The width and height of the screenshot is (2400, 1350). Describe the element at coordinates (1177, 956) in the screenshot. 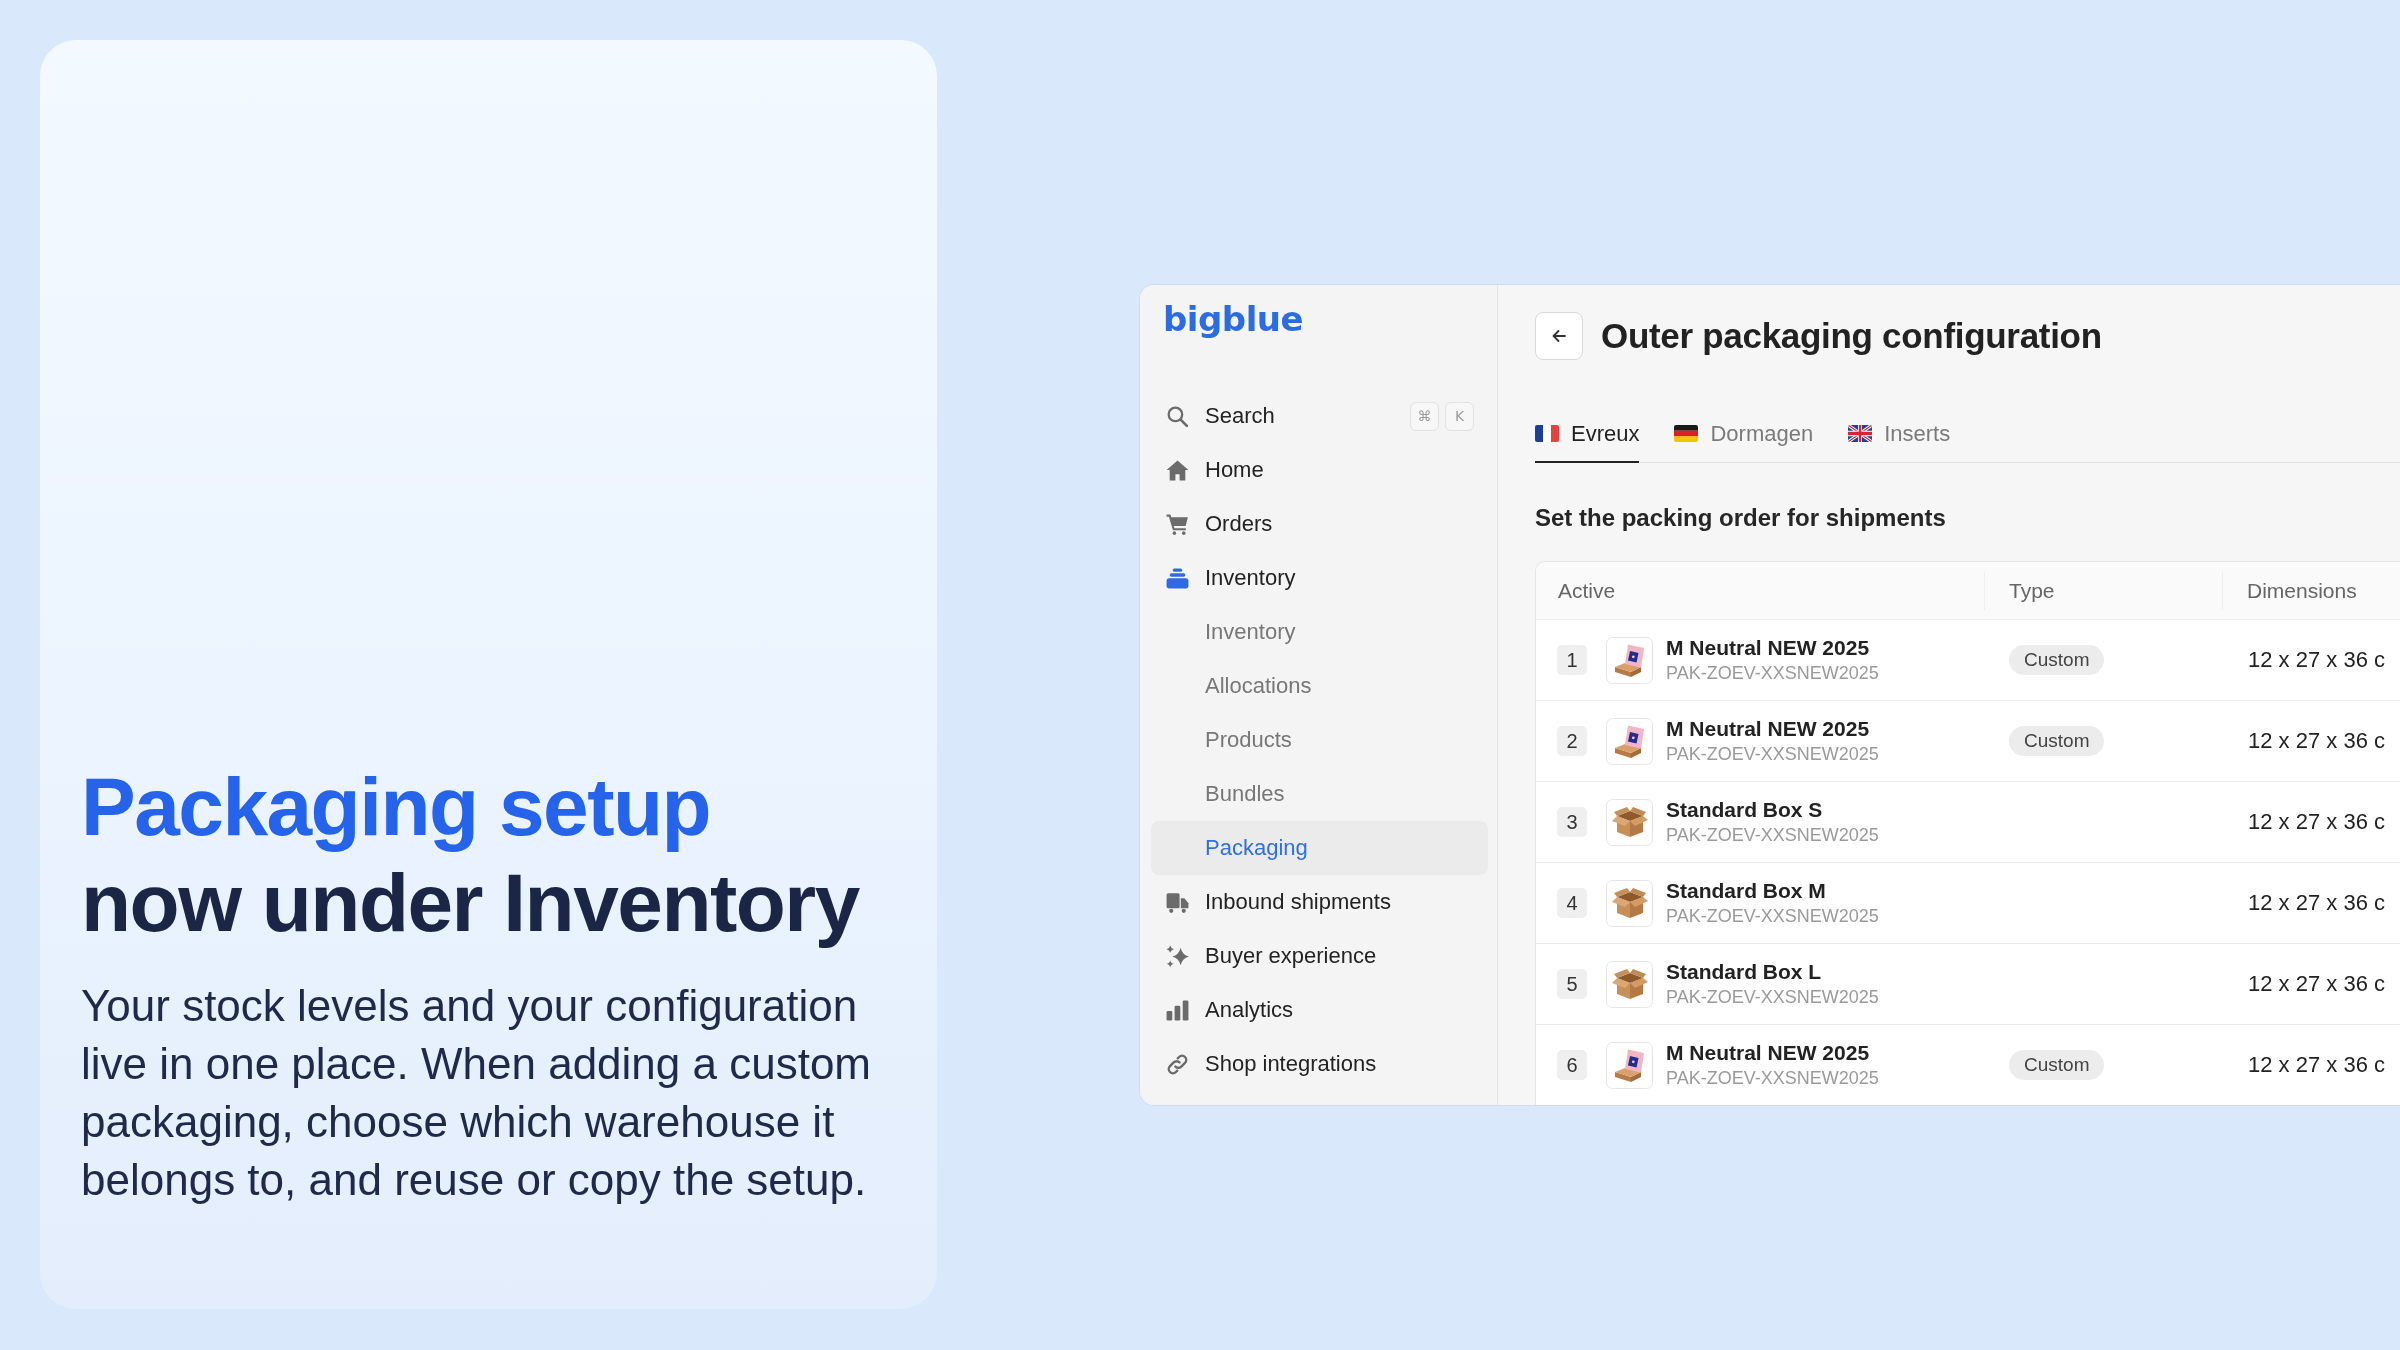

I see `sparkle-icon` at that location.